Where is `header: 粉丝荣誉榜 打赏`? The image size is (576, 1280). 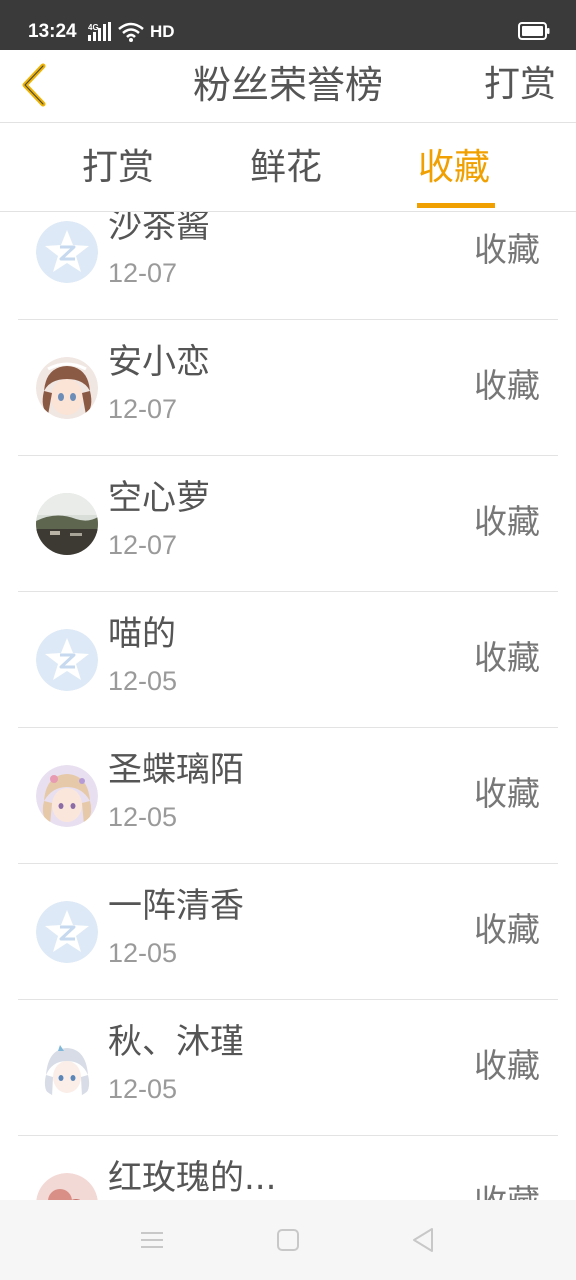 header: 粉丝荣誉榜 打赏 is located at coordinates (288, 86).